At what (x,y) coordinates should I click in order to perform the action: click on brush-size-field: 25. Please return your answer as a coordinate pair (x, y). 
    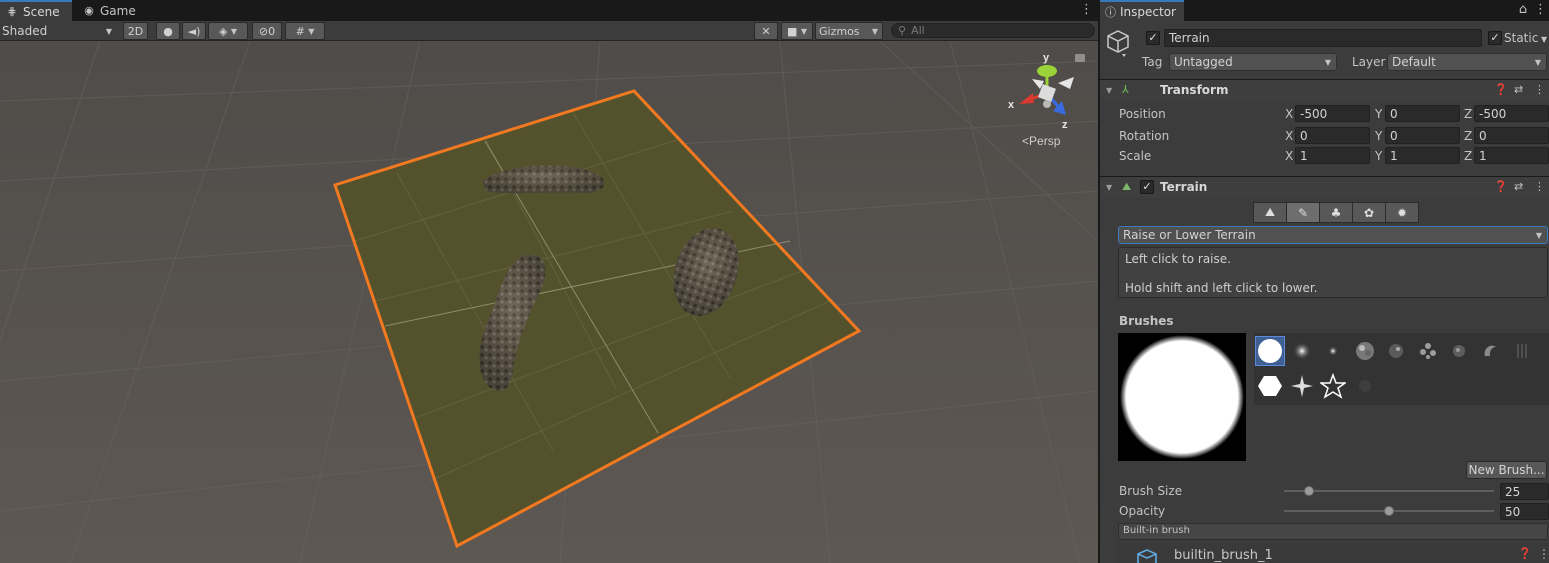
    Looking at the image, I should click on (1524, 491).